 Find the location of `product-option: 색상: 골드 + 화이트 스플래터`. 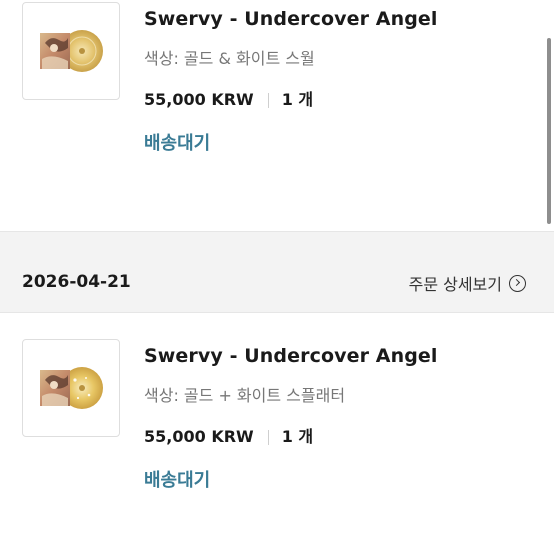

product-option: 색상: 골드 + 화이트 스플래터 is located at coordinates (245, 395).